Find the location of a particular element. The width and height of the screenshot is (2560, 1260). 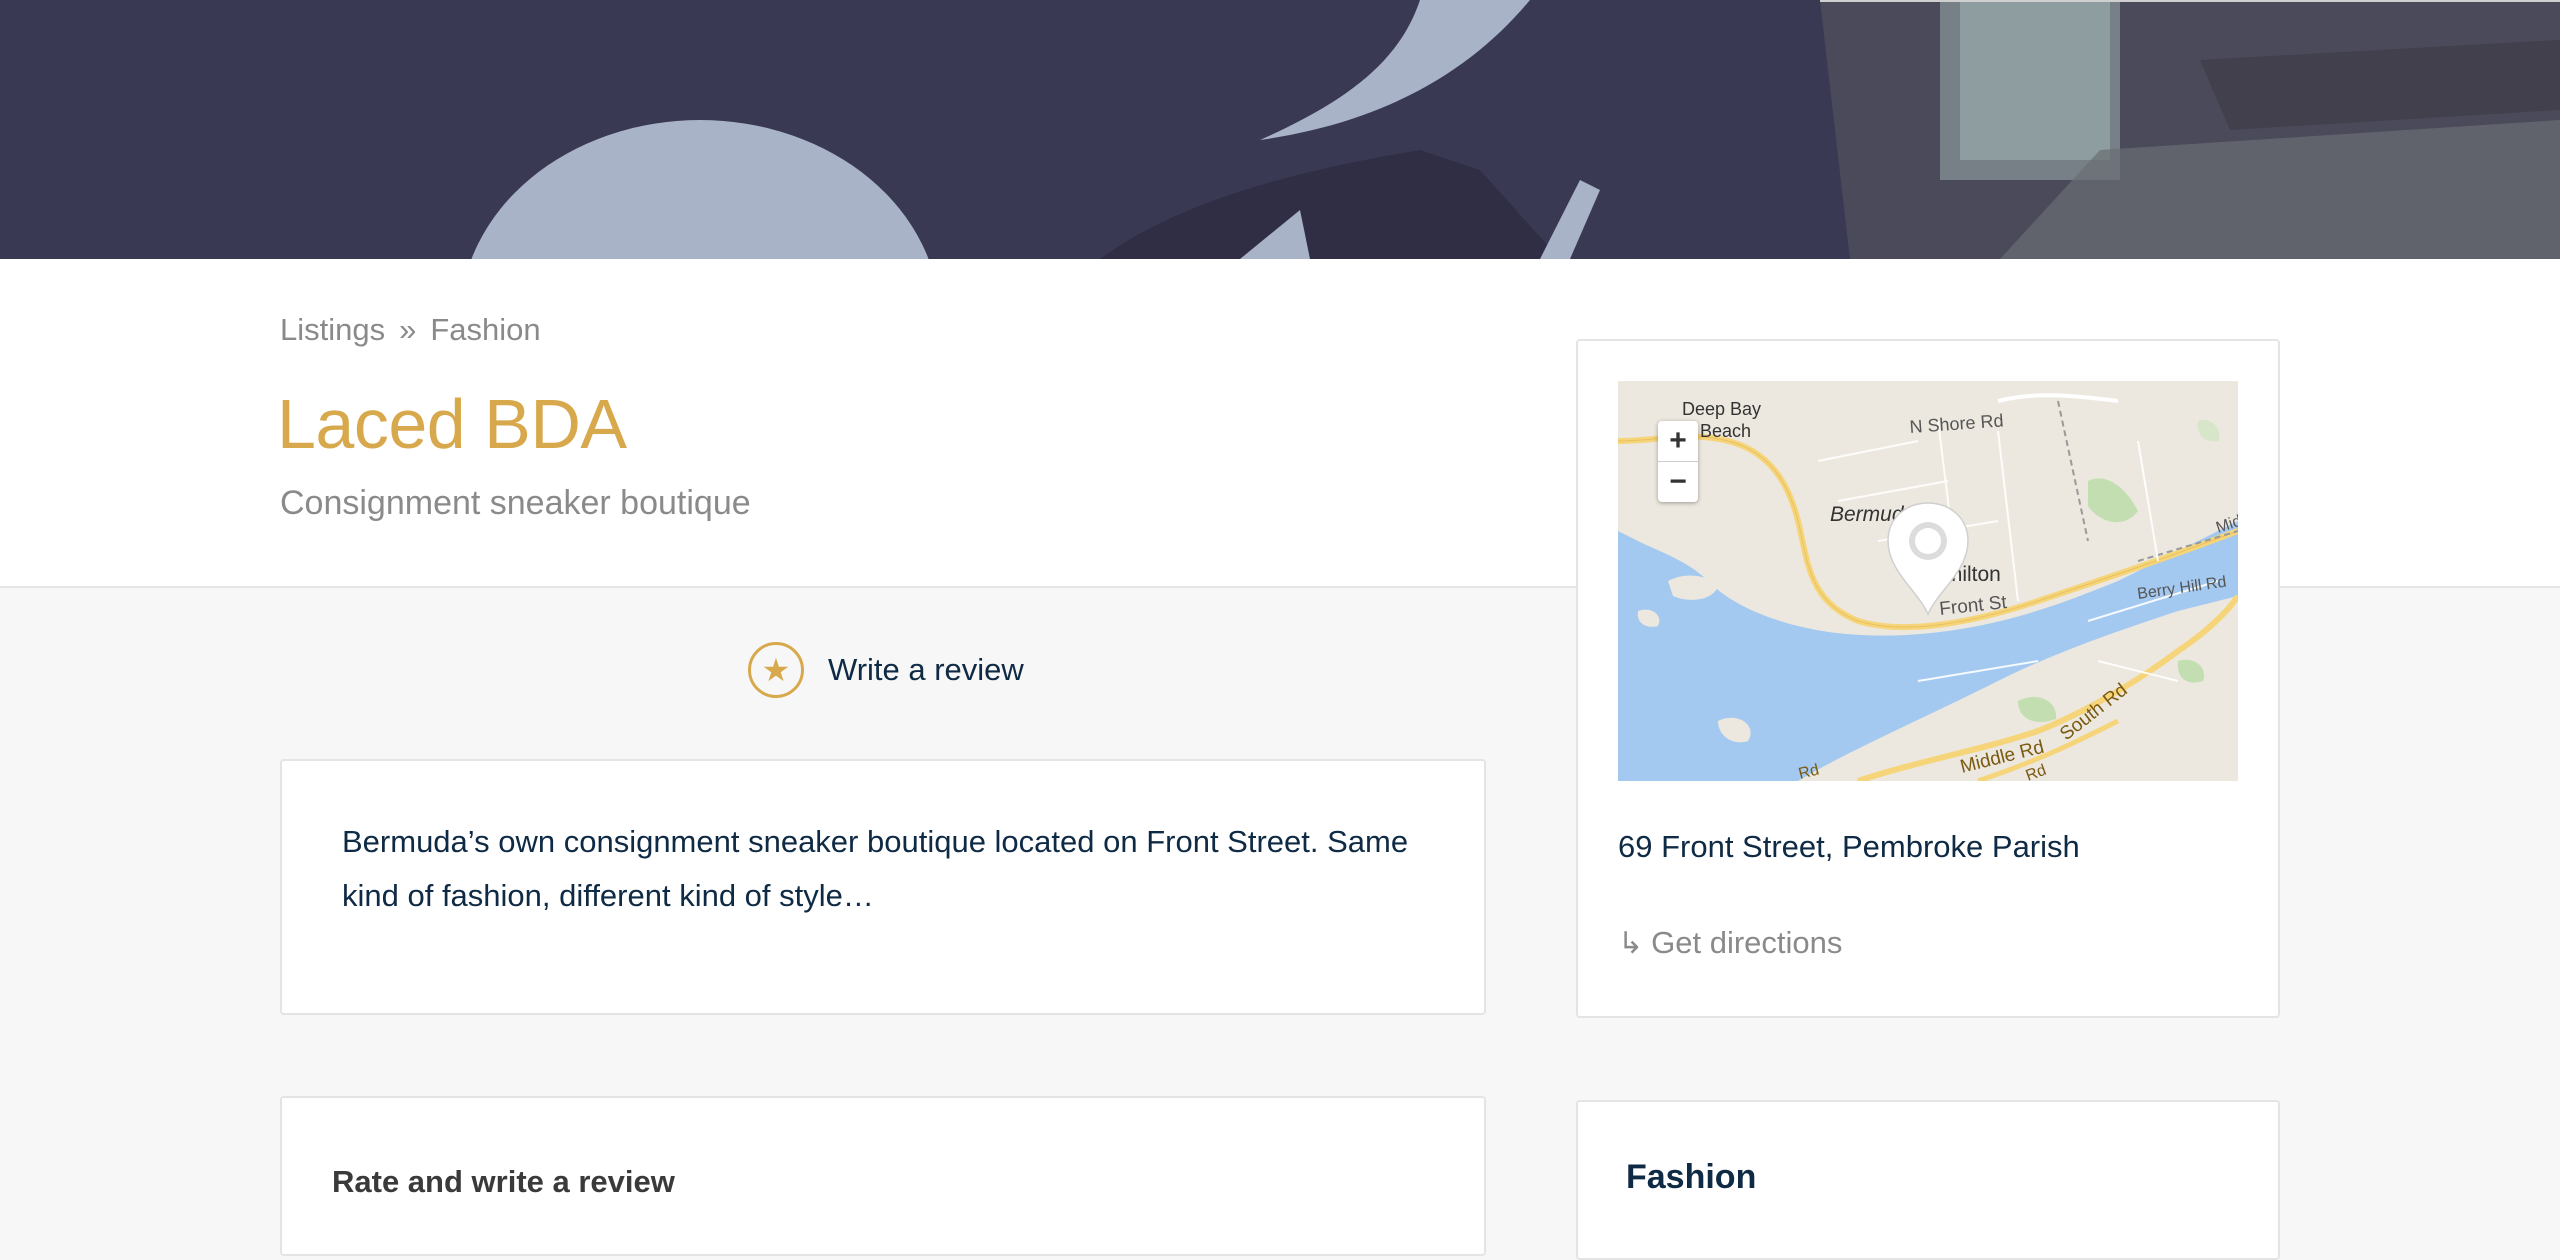

directions-arrow-icon: ↳ is located at coordinates (1631, 943).